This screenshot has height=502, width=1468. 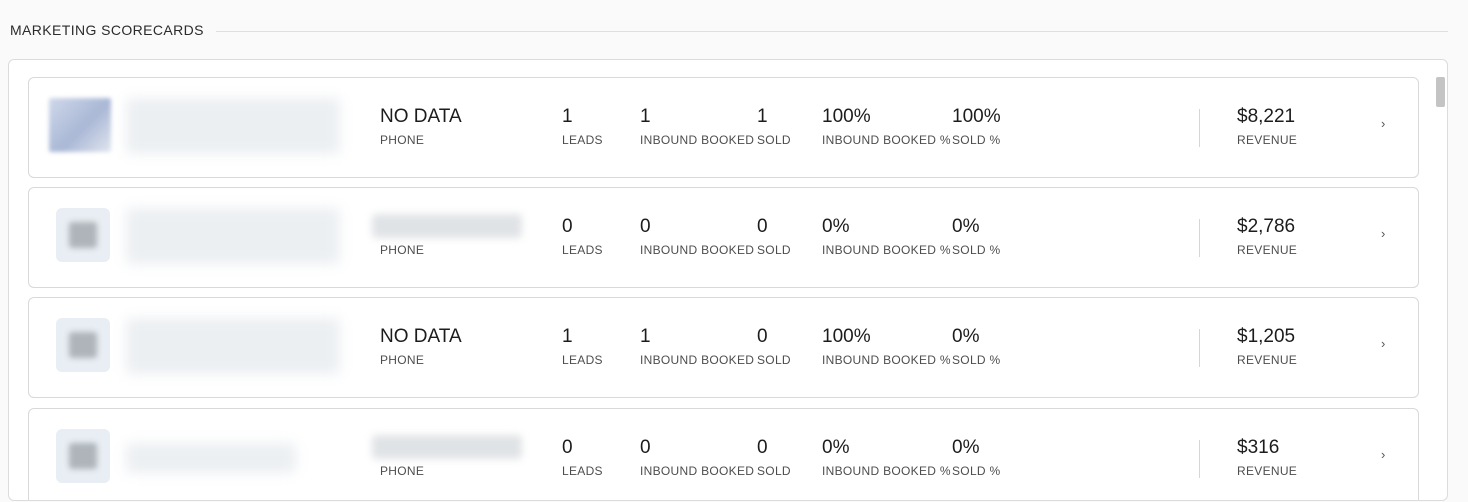 I want to click on sold-pct-metric: 100% SOLD %, so click(x=976, y=126).